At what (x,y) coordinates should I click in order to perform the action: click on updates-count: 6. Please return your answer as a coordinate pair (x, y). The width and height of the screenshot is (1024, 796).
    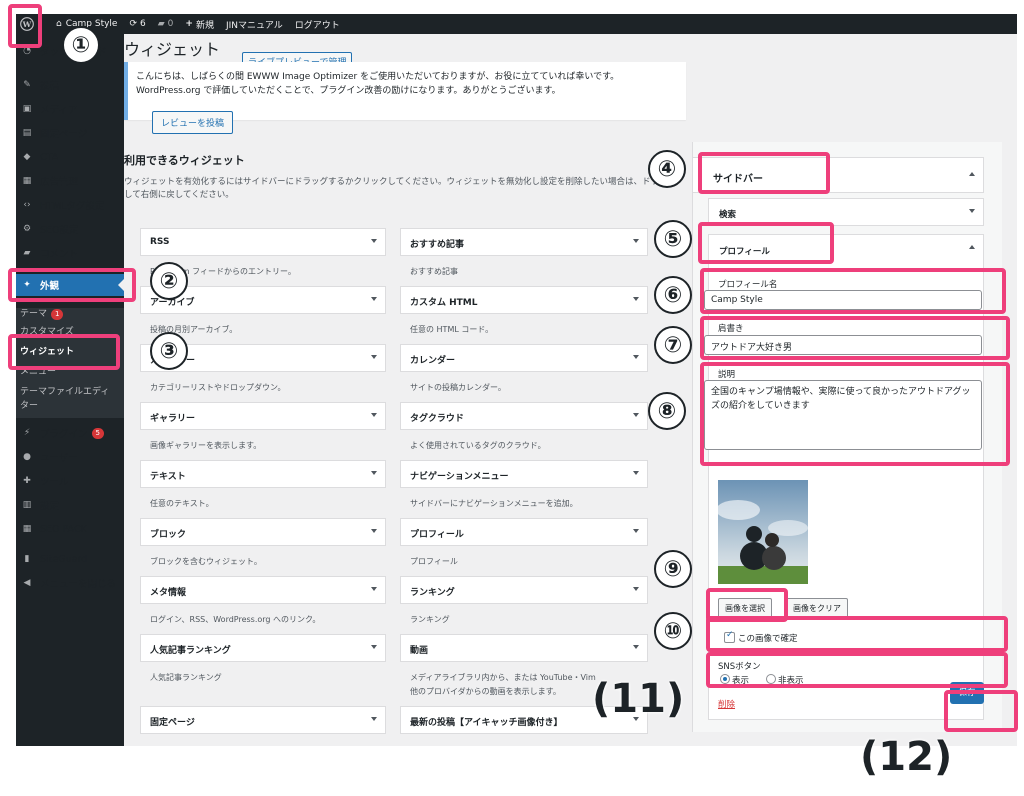
    Looking at the image, I should click on (143, 24).